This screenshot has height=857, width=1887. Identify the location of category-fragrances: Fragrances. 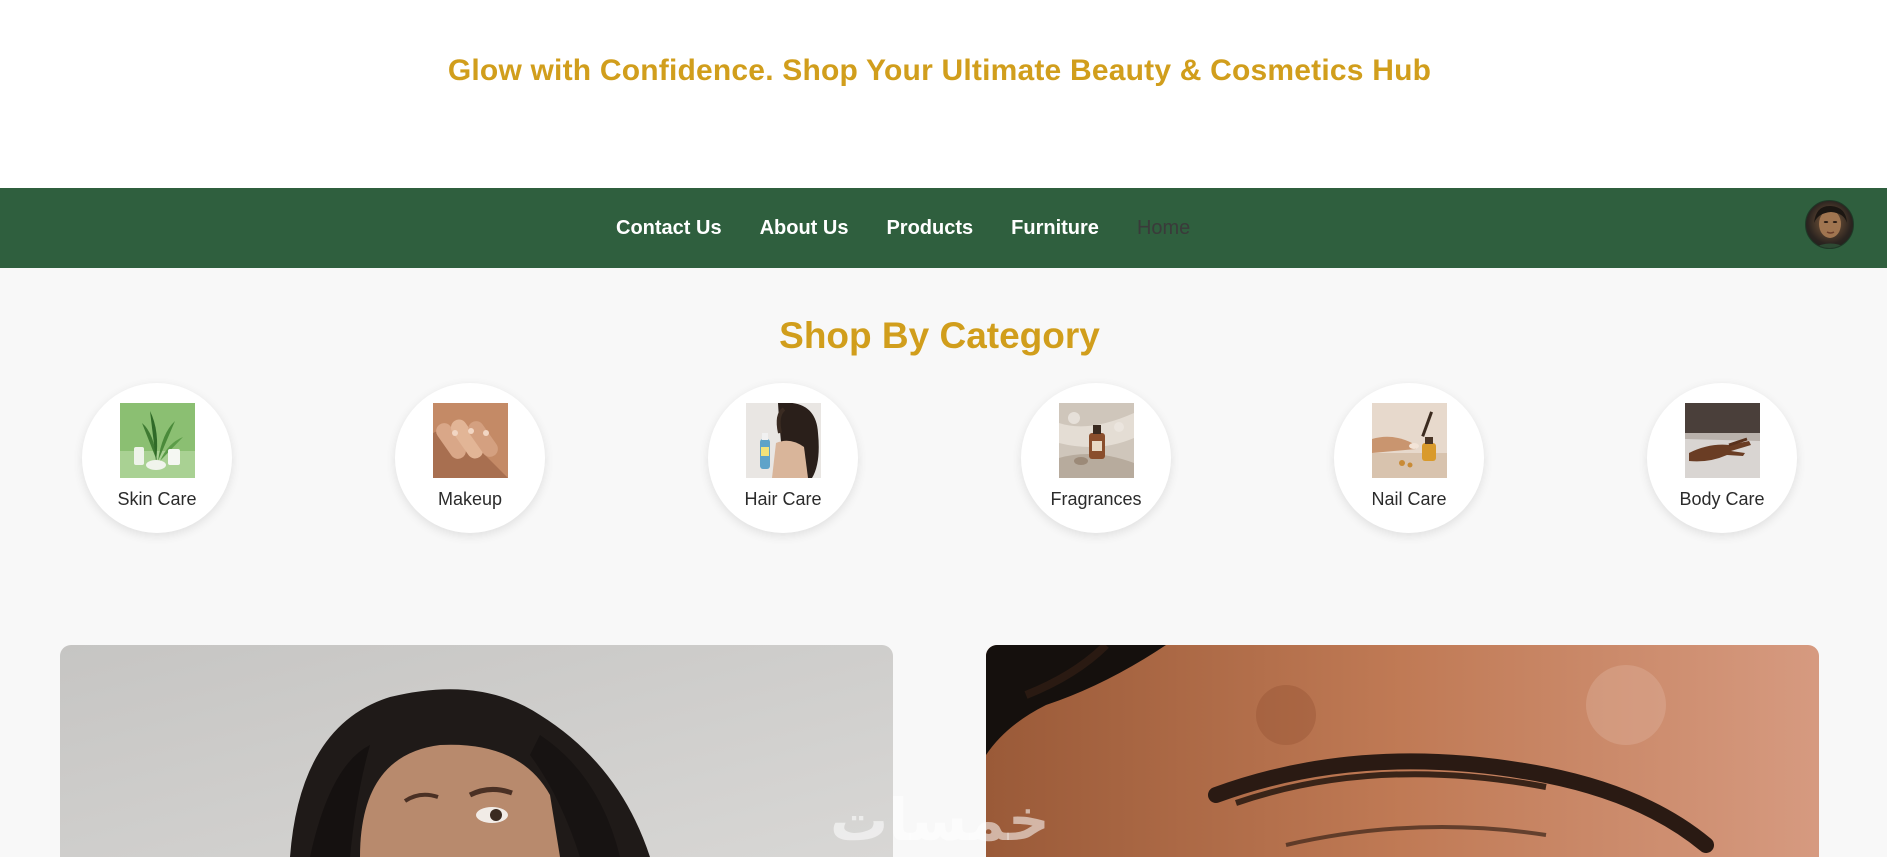
(1096, 458).